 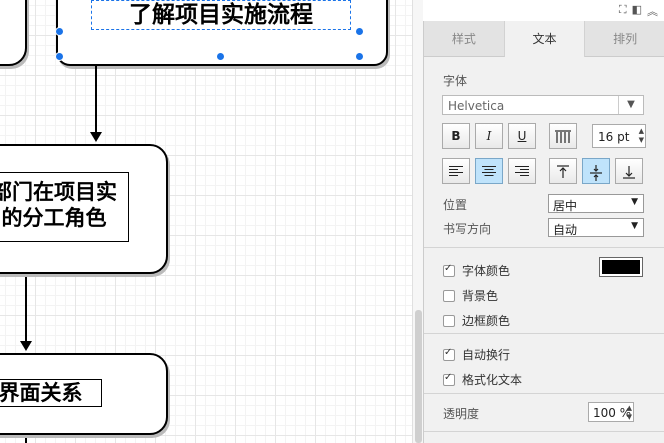 I want to click on opacity-label: 透明度, so click(x=461, y=414).